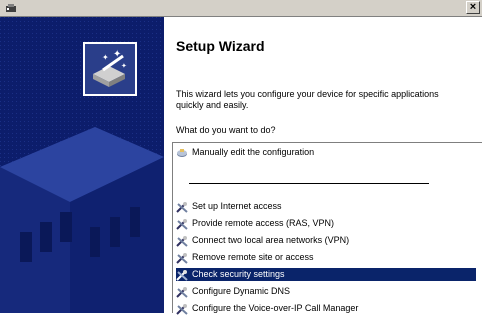 The image size is (482, 315). I want to click on close-button: ×, so click(473, 7).